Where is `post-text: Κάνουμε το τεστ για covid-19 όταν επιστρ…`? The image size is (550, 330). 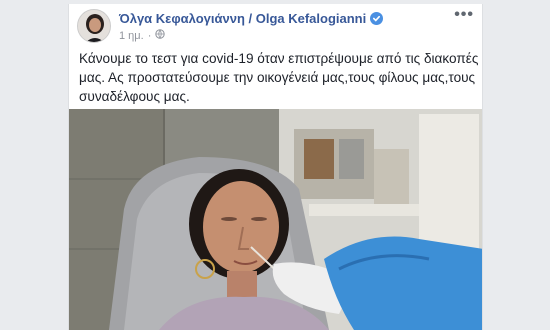
post-text: Κάνουμε το τεστ για covid-19 όταν επιστρ… is located at coordinates (279, 77).